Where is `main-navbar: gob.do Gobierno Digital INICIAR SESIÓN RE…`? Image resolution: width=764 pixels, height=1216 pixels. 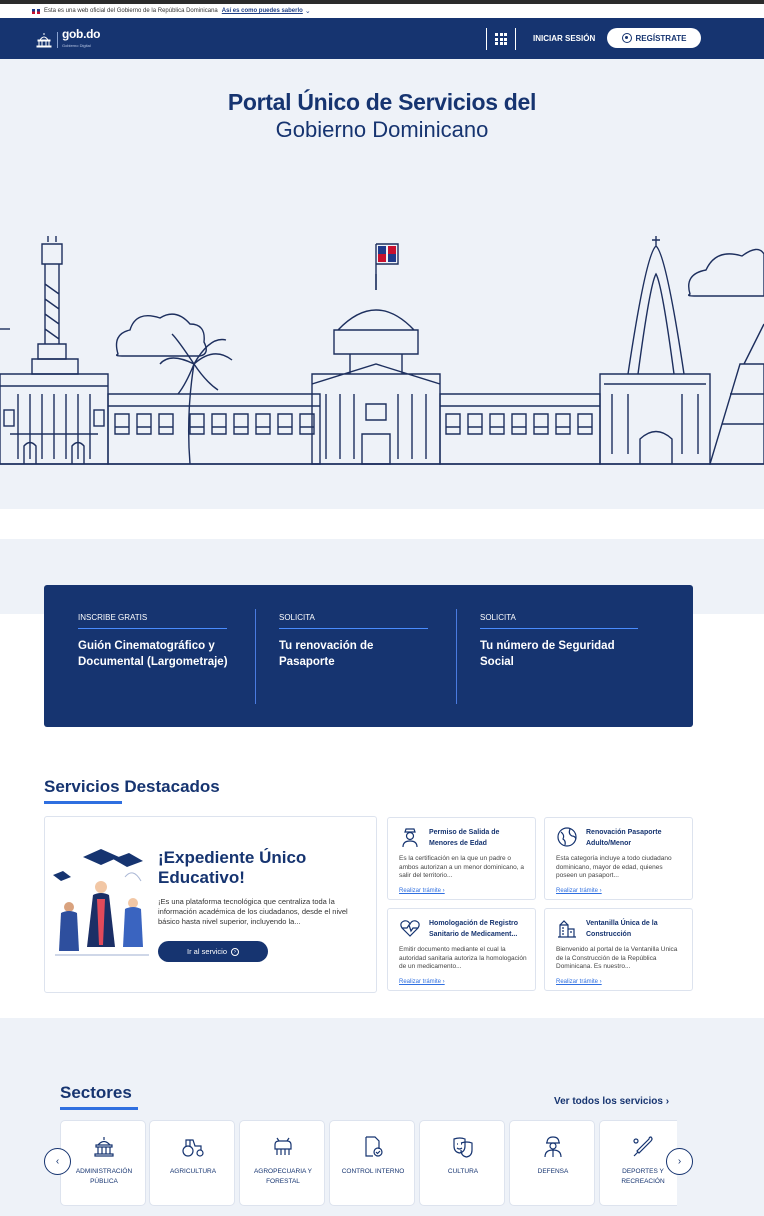
main-navbar: gob.do Gobierno Digital INICIAR SESIÓN RE… is located at coordinates (382, 38).